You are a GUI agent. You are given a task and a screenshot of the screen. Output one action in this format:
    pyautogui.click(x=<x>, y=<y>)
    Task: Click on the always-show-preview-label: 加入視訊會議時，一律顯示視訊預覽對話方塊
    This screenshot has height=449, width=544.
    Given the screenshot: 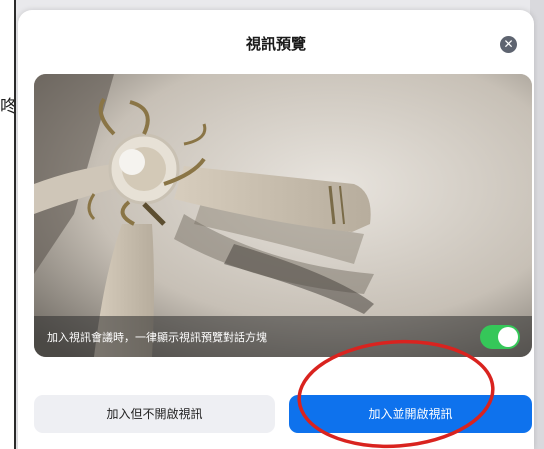 What is the action you would take?
    pyautogui.click(x=157, y=337)
    